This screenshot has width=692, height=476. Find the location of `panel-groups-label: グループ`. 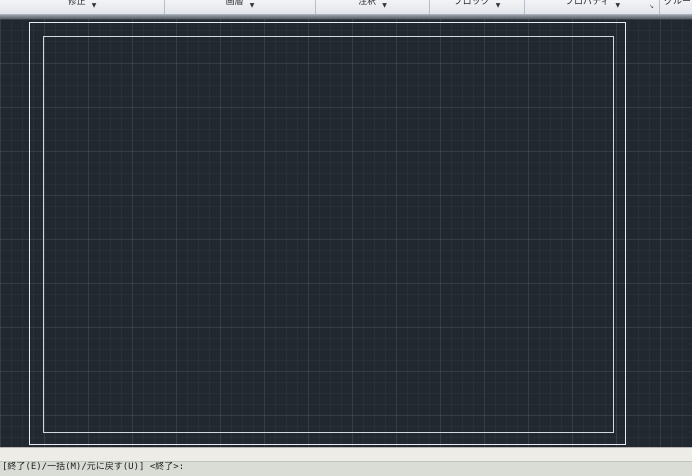

panel-groups-label: グループ is located at coordinates (678, 3).